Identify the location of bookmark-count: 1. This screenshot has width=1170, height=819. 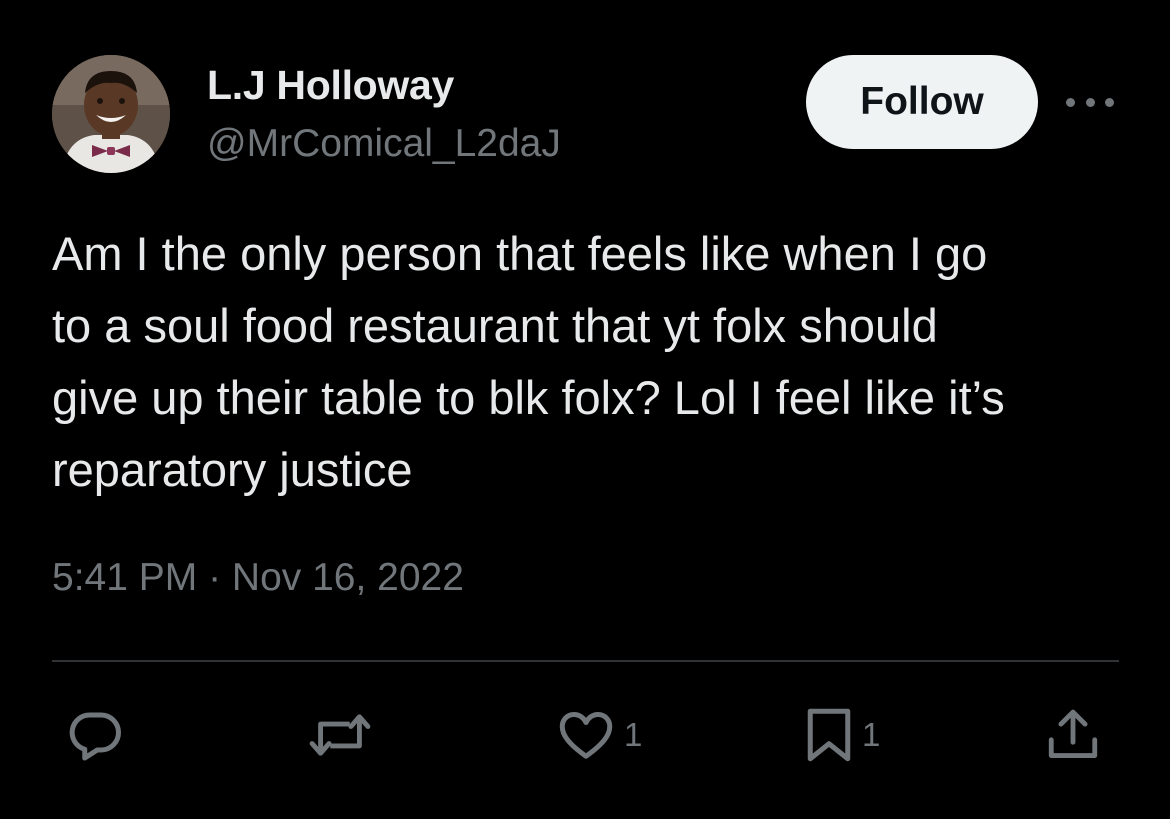
(871, 734).